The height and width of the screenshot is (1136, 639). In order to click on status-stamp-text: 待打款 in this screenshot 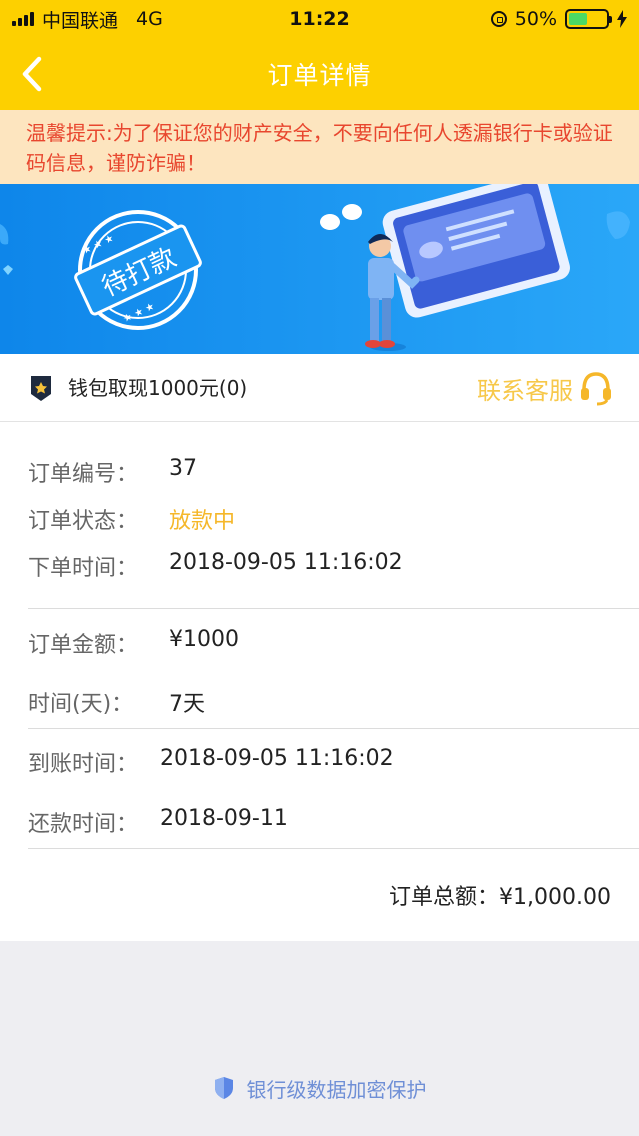, I will do `click(139, 272)`.